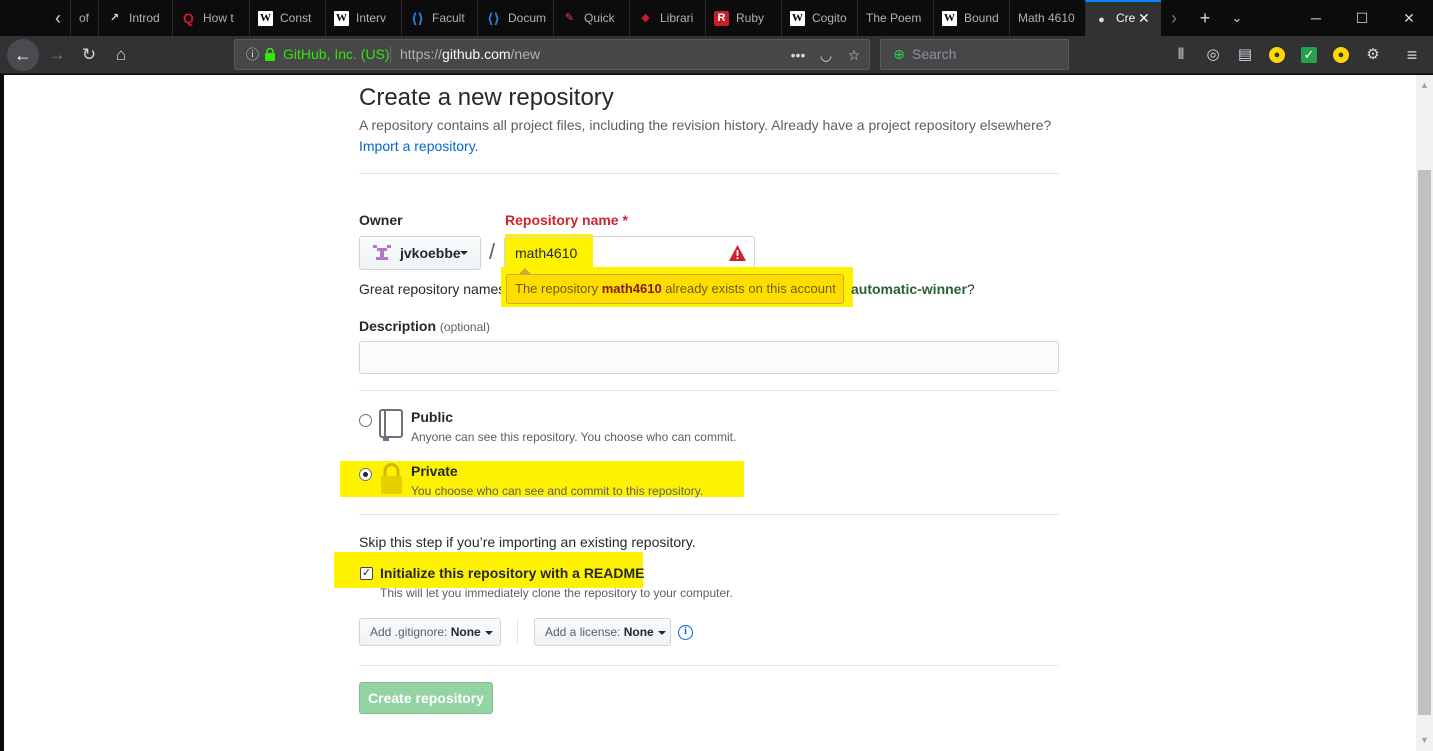 This screenshot has height=751, width=1433. I want to click on tab-label: Const, so click(296, 18).